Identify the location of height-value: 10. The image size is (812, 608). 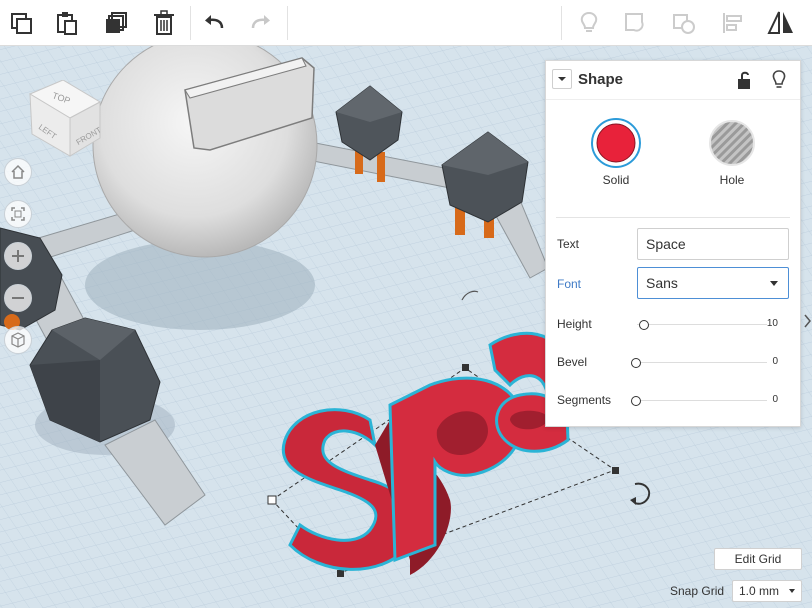
(763, 323).